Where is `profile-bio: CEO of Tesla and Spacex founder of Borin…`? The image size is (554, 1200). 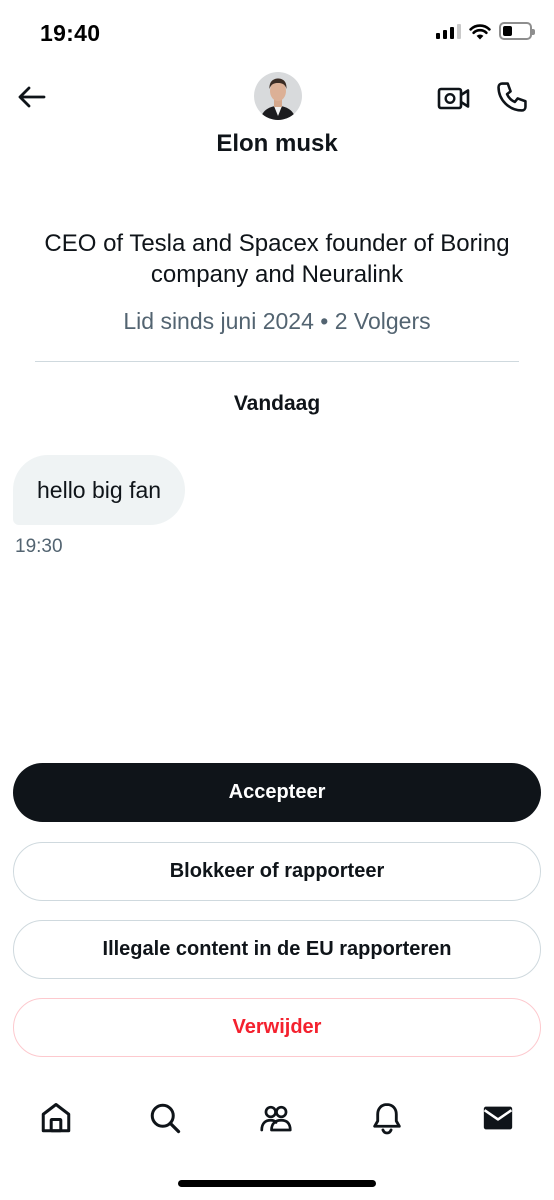 profile-bio: CEO of Tesla and Spacex founder of Borin… is located at coordinates (277, 259).